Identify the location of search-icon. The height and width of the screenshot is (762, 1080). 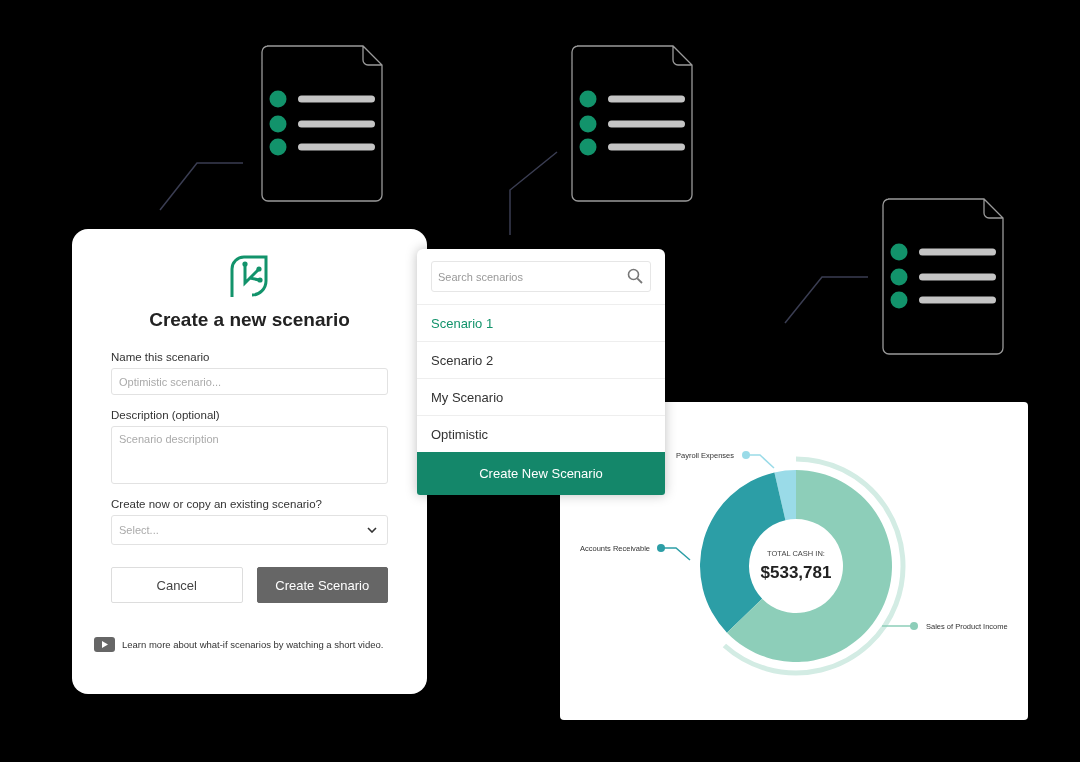
(635, 276).